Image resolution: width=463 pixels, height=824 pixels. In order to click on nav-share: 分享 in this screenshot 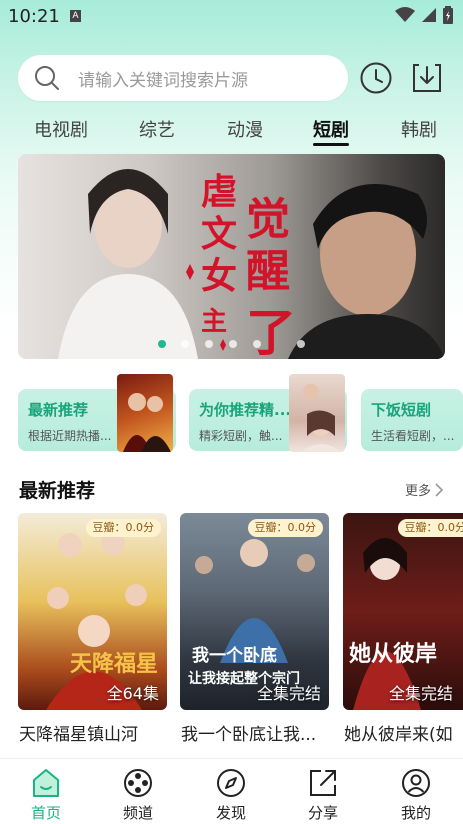, I will do `click(323, 795)`.